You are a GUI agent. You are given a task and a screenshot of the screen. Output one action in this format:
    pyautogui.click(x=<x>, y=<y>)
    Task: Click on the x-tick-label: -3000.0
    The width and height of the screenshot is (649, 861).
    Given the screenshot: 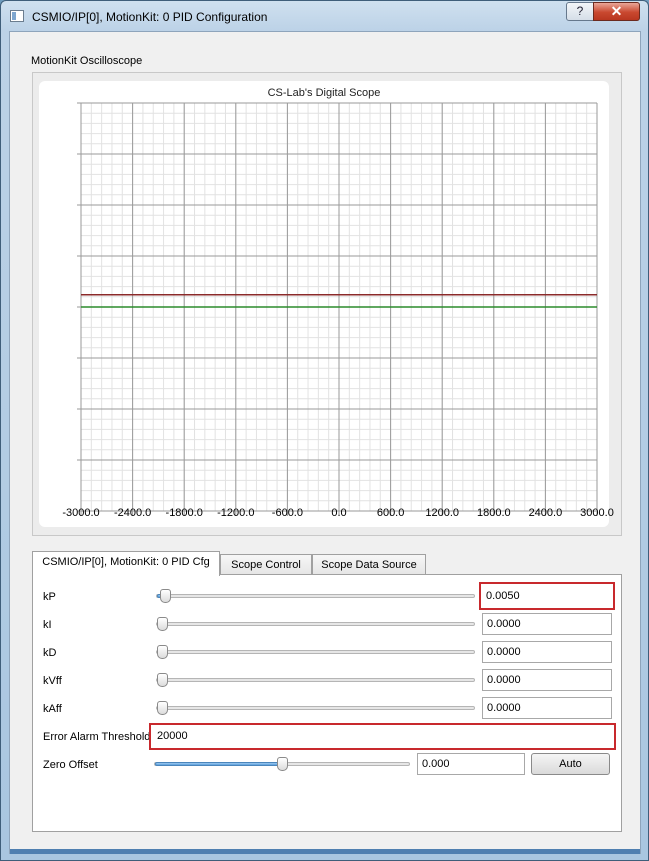 What is the action you would take?
    pyautogui.click(x=81, y=513)
    